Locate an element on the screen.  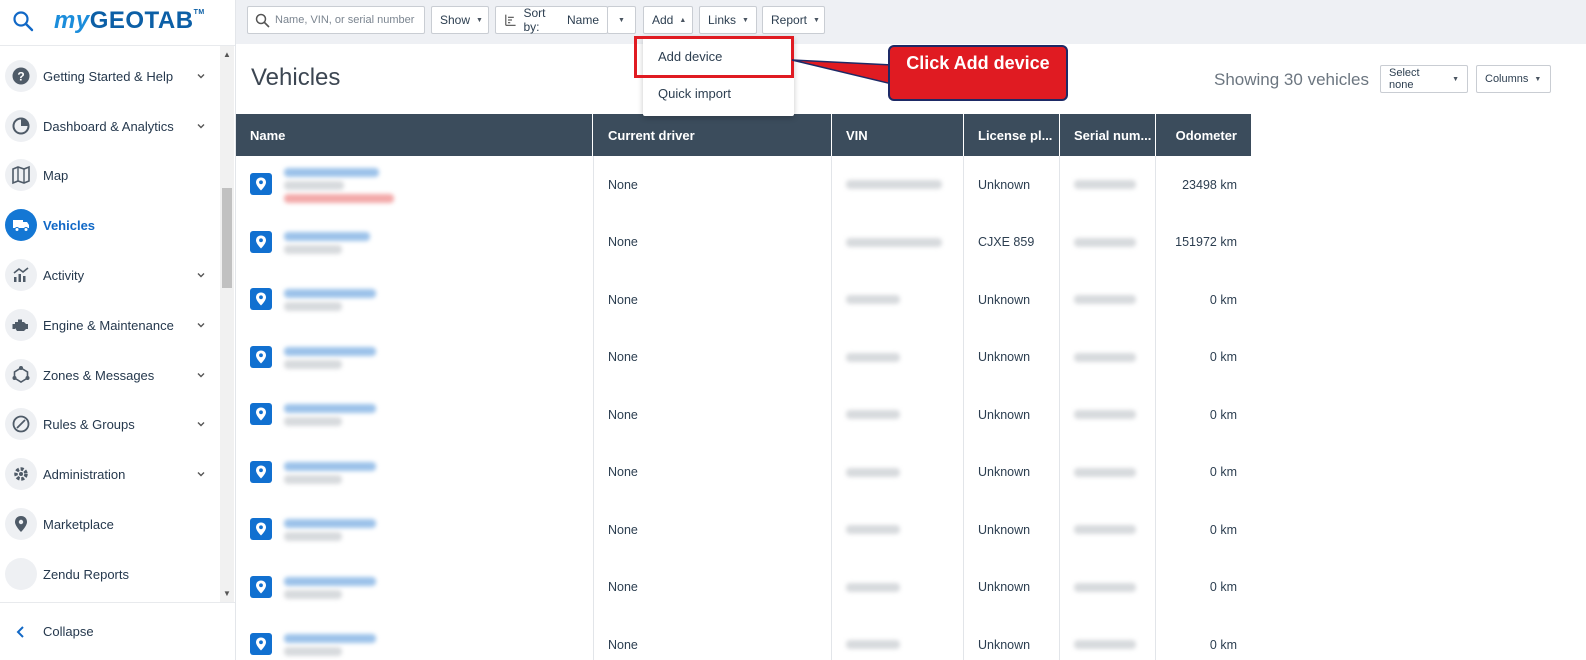
column-header-odometer: Odometer is located at coordinates (1203, 135).